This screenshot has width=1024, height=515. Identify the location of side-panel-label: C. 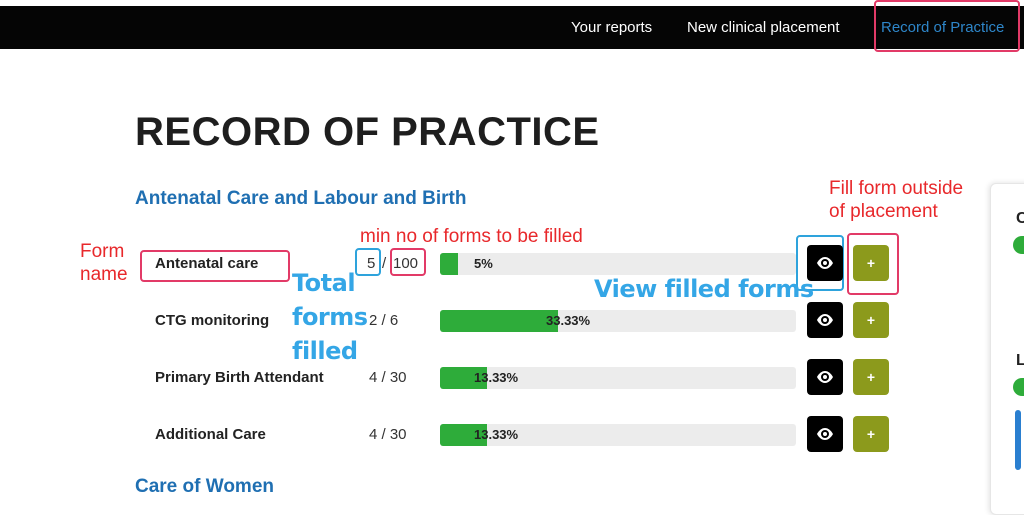
(1020, 218).